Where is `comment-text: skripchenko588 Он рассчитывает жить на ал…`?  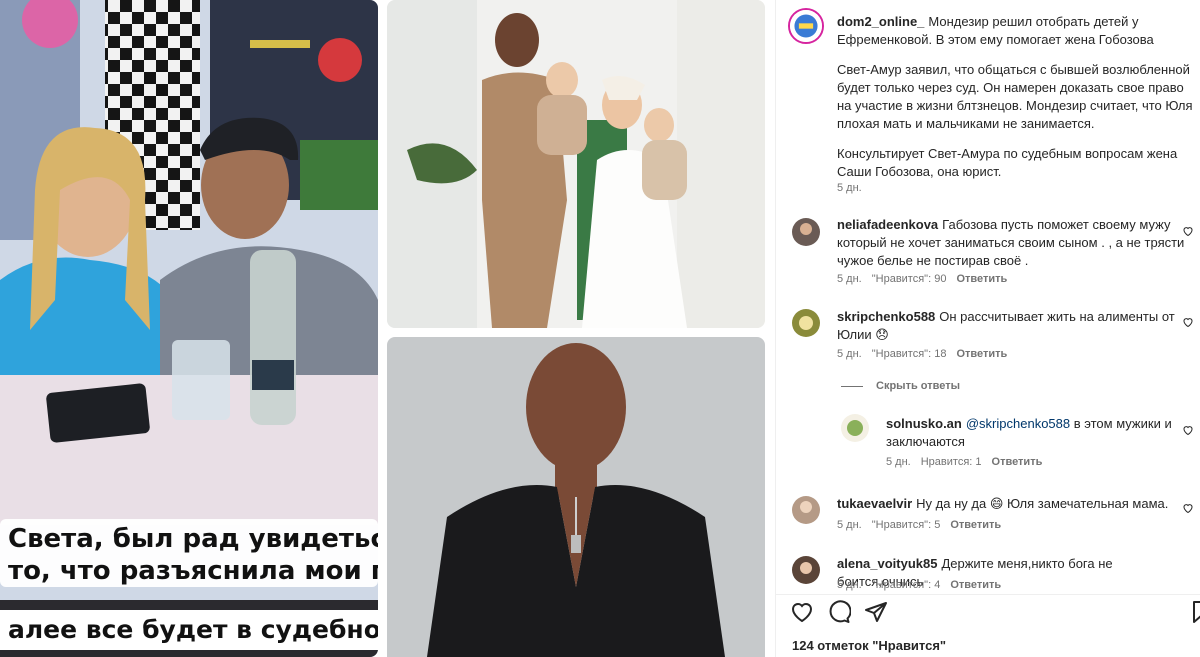 comment-text: skripchenko588 Он рассчитывает жить на ал… is located at coordinates (1015, 326).